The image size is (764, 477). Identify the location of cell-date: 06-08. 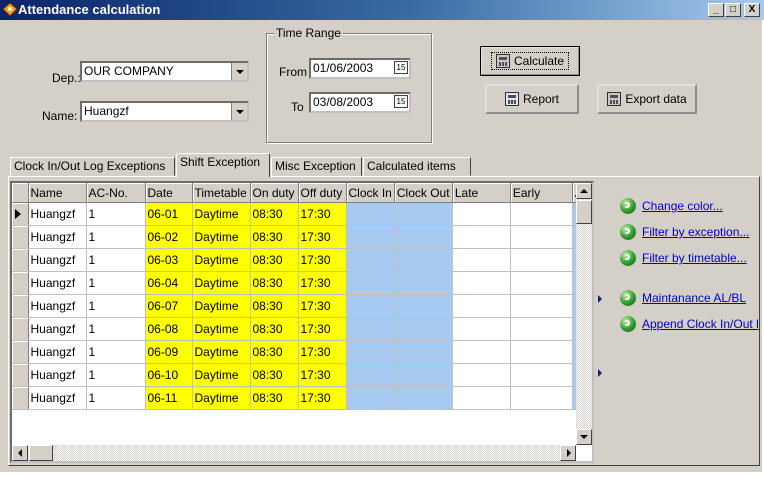
(169, 329).